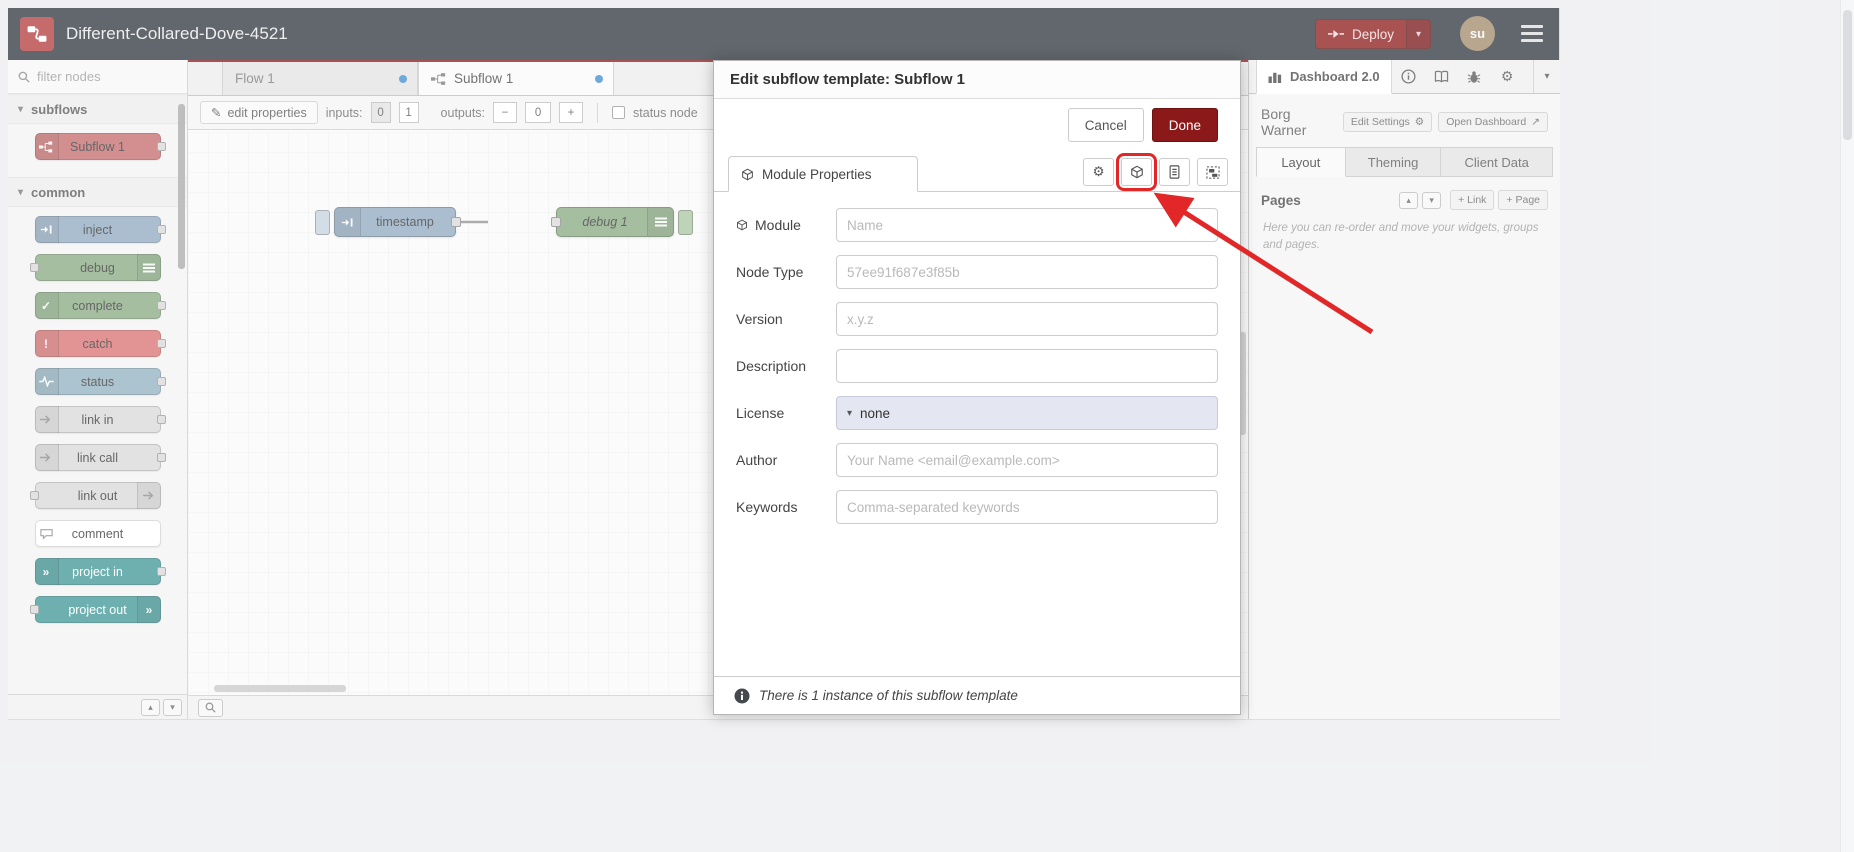  I want to click on dashboard-subtabs: Layout Theming Client Data, so click(1404, 162).